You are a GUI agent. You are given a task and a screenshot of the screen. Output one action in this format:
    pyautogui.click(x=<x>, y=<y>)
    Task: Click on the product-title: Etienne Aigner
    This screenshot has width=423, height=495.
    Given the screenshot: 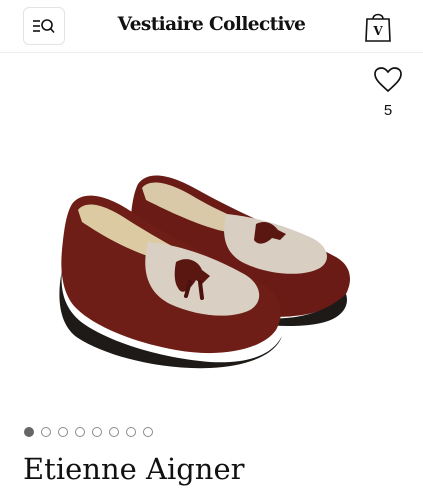 What is the action you would take?
    pyautogui.click(x=134, y=469)
    